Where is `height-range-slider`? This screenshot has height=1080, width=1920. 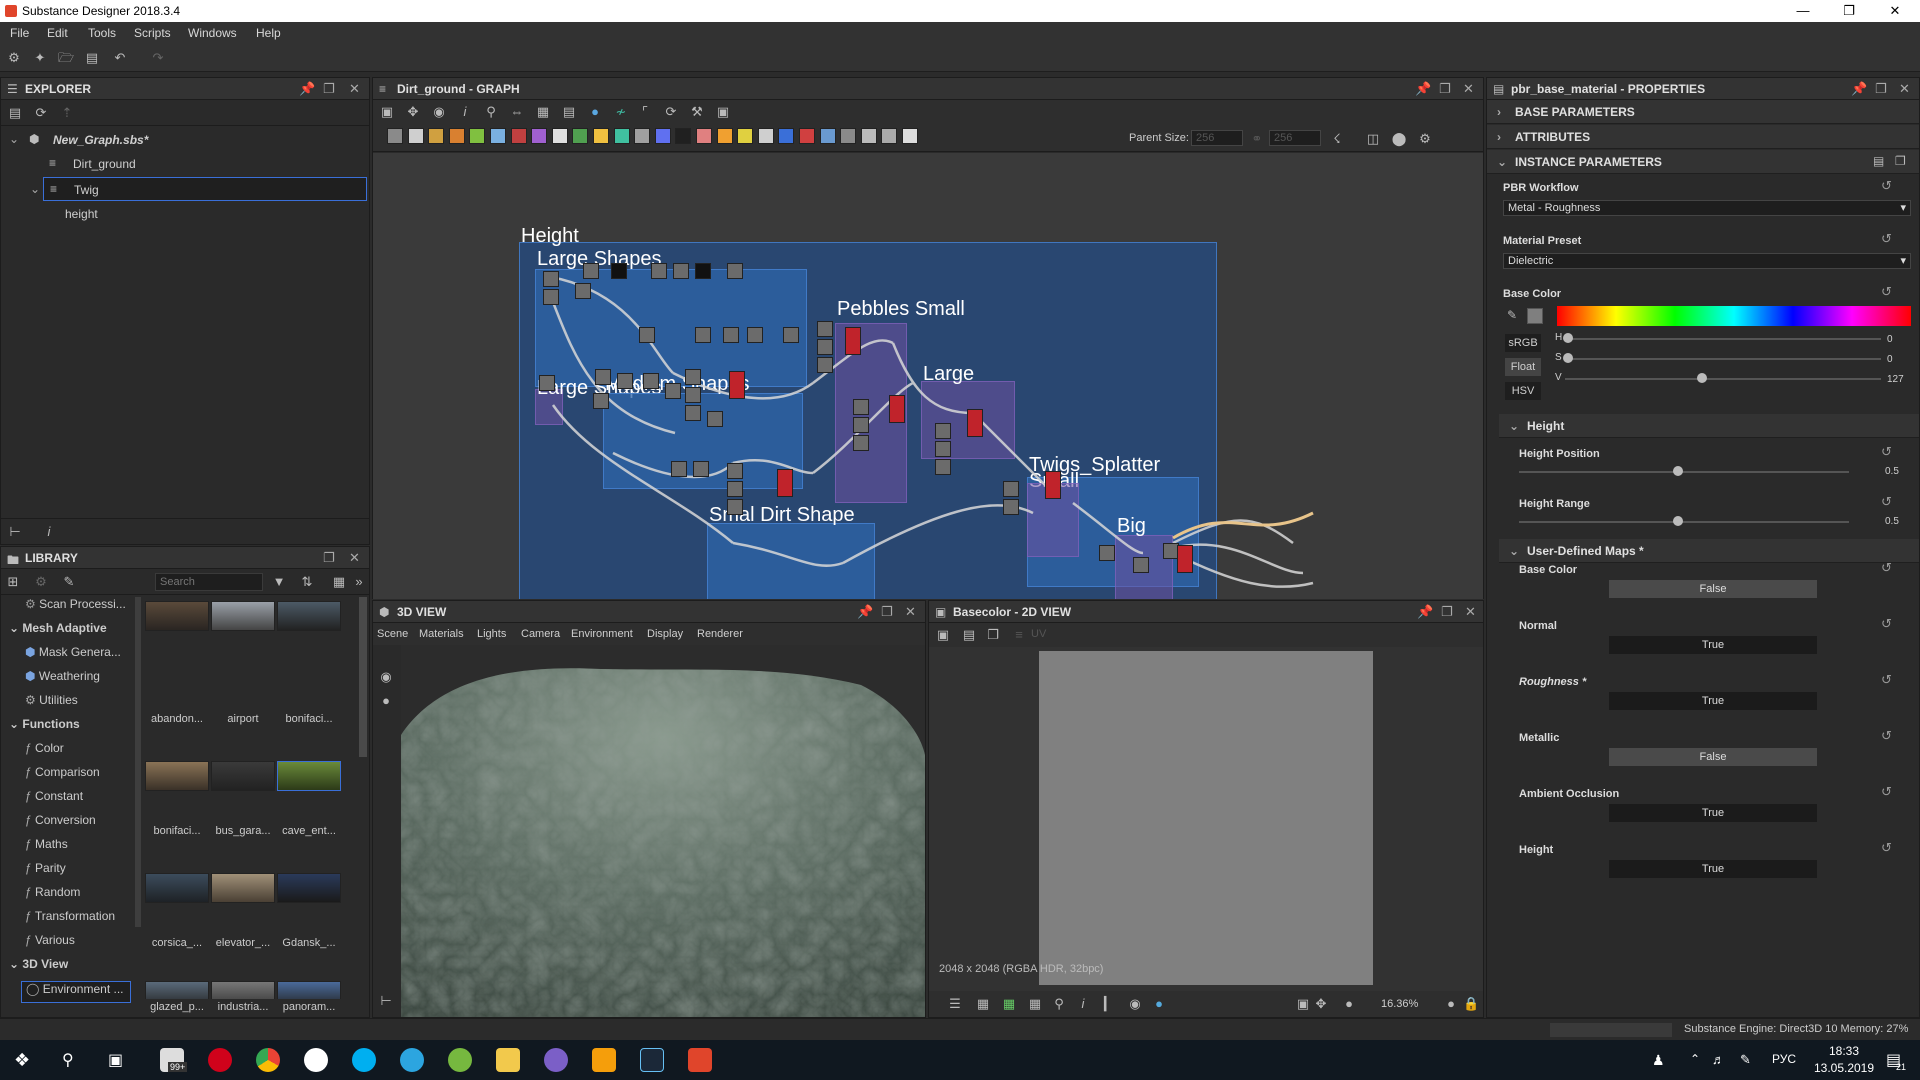
height-range-slider is located at coordinates (1684, 522).